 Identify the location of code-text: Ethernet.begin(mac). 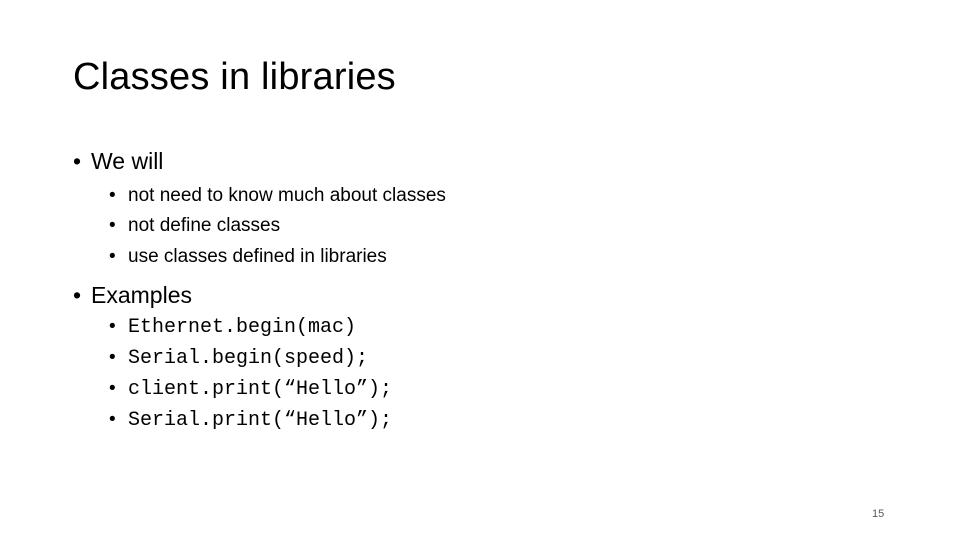
(242, 327).